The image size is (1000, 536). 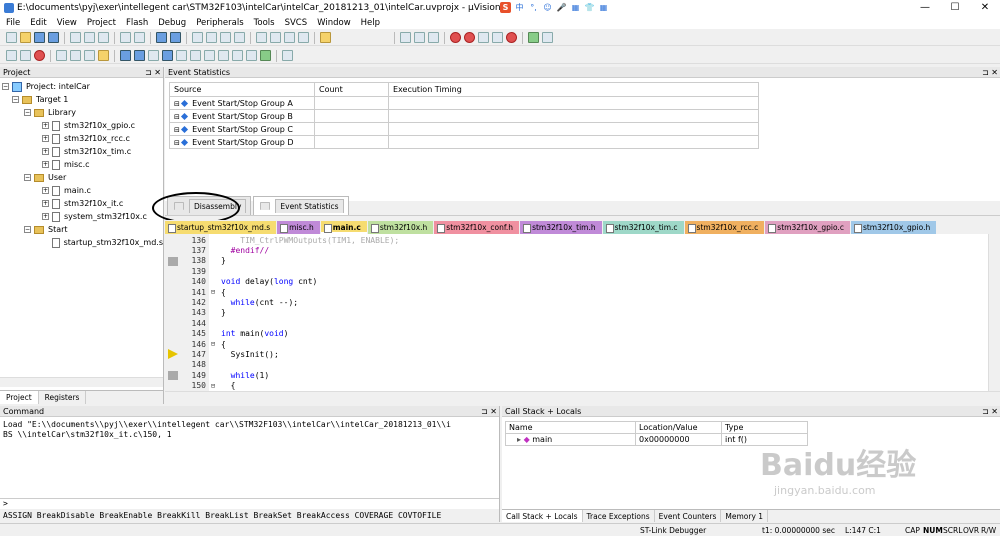 I want to click on tree-file: startup_stm32f10x_md.s, so click(x=82, y=242).